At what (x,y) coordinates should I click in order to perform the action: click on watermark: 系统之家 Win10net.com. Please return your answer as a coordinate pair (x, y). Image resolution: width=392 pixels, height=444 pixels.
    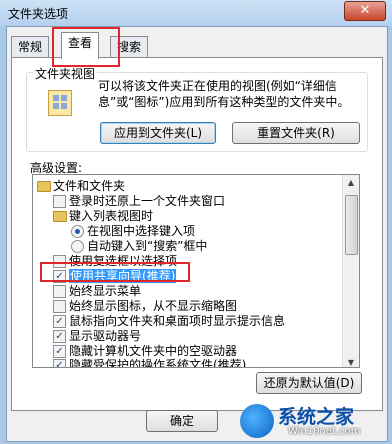
    Looking at the image, I should click on (315, 421).